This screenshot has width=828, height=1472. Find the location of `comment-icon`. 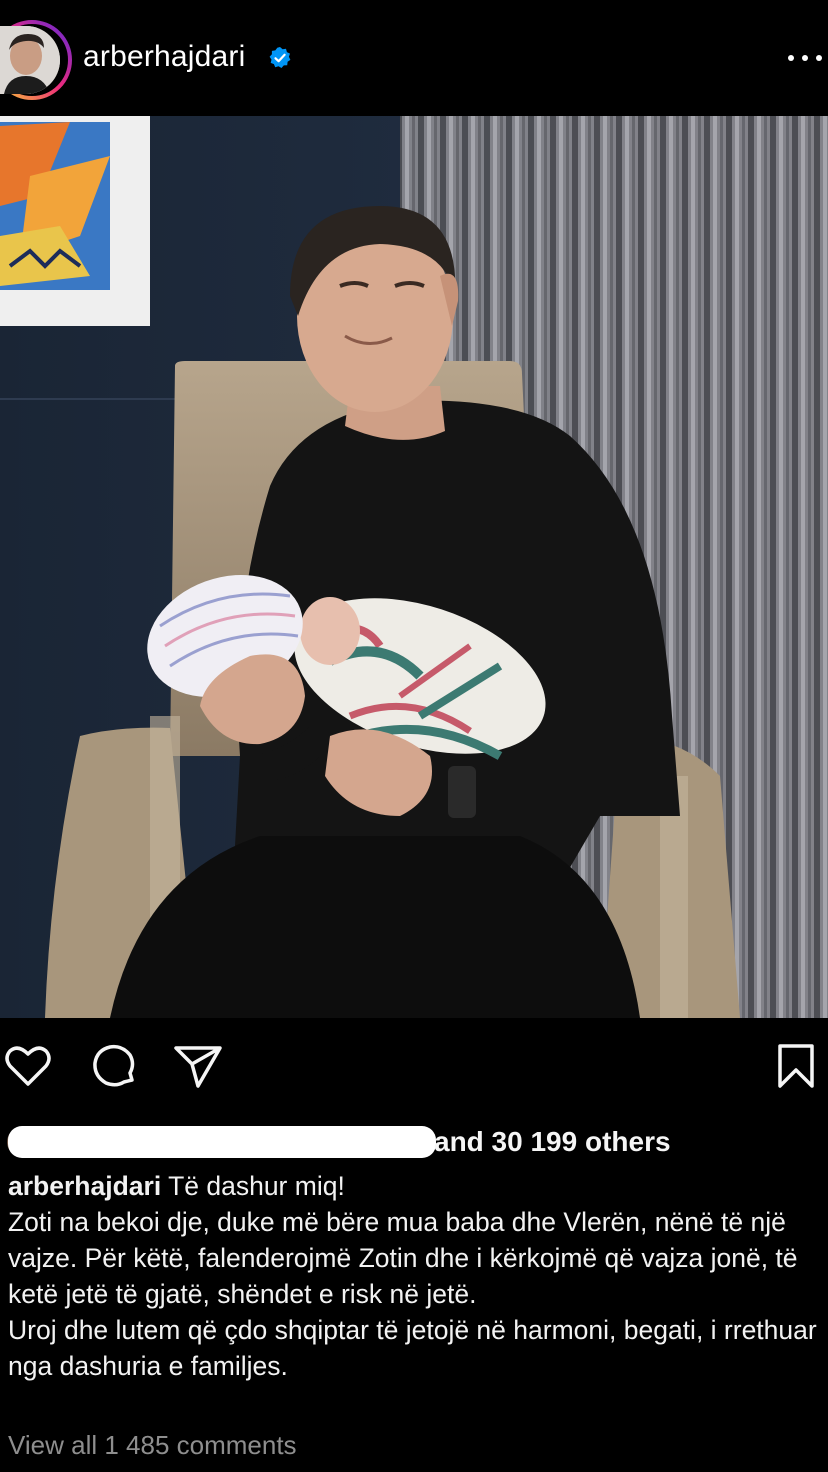

comment-icon is located at coordinates (114, 1066).